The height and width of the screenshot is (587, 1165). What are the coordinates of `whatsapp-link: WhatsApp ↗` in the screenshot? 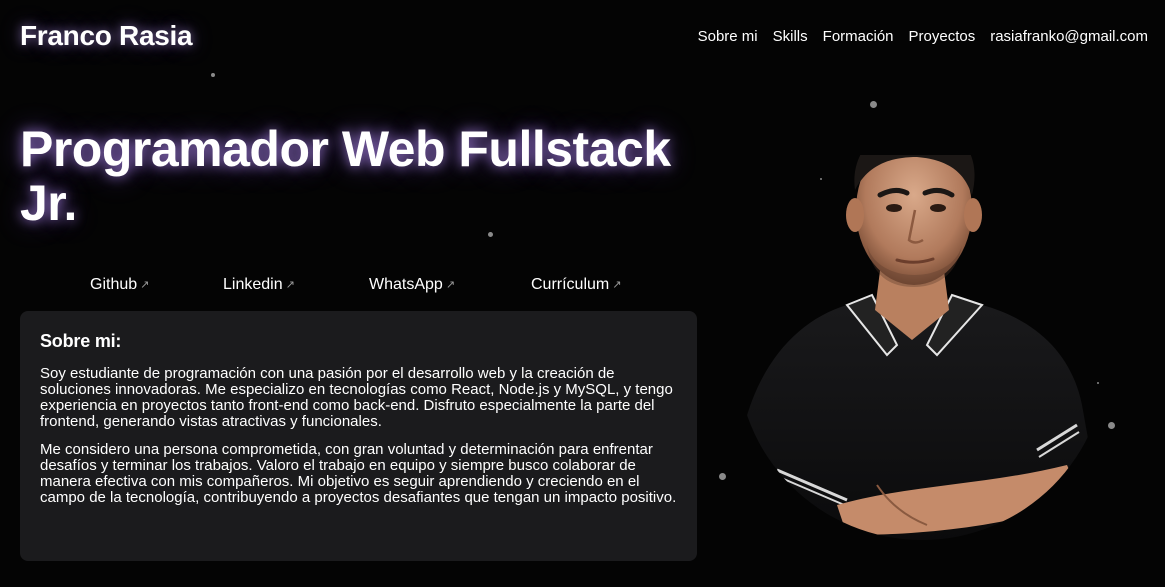 It's located at (412, 285).